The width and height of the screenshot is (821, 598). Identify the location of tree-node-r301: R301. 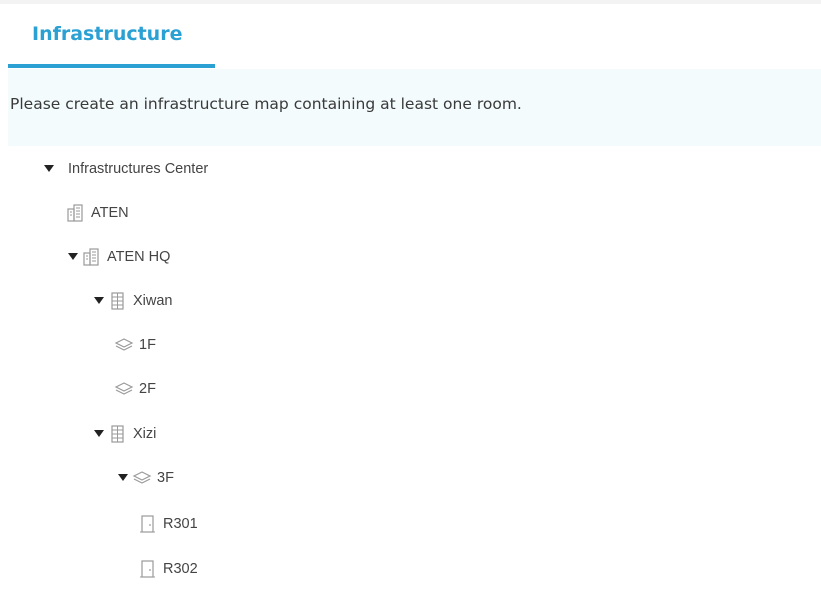
(168, 524).